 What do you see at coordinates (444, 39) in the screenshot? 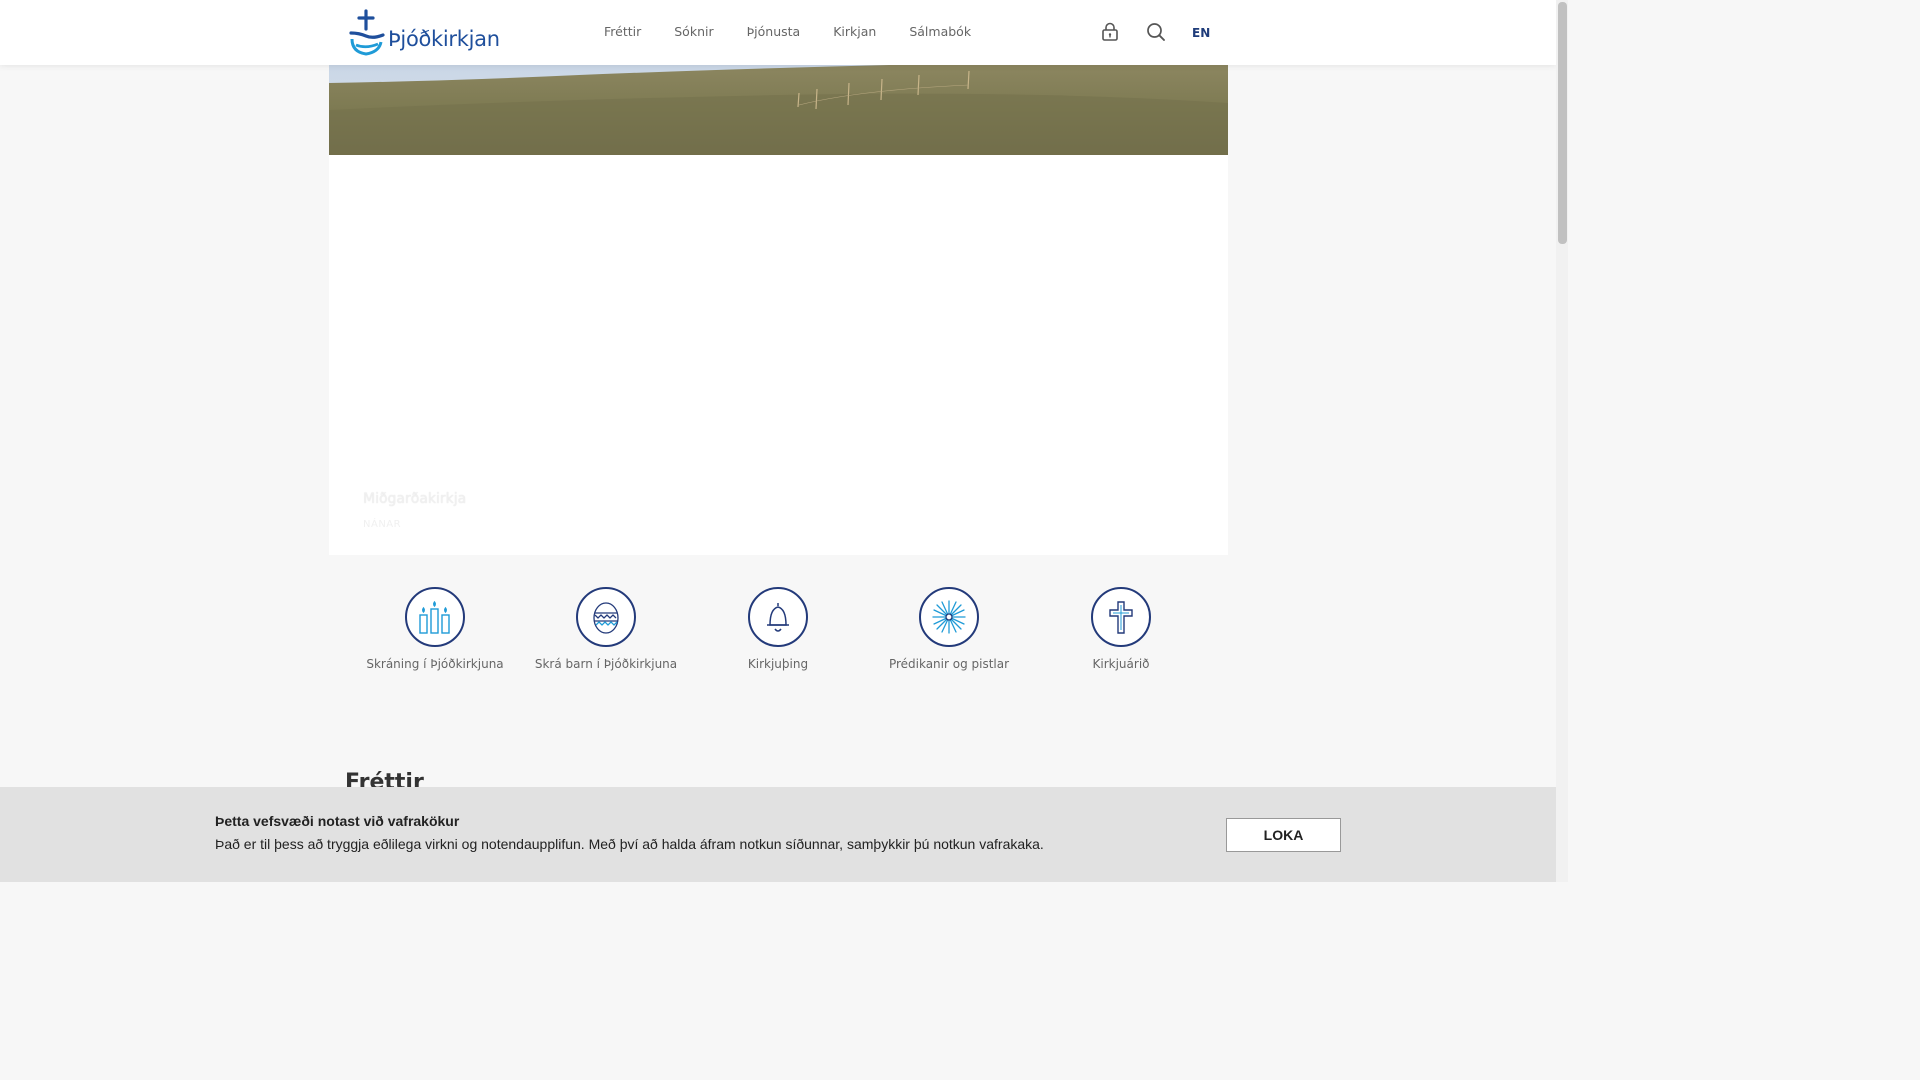
I see `logo-text: Þjóðkirkjan` at bounding box center [444, 39].